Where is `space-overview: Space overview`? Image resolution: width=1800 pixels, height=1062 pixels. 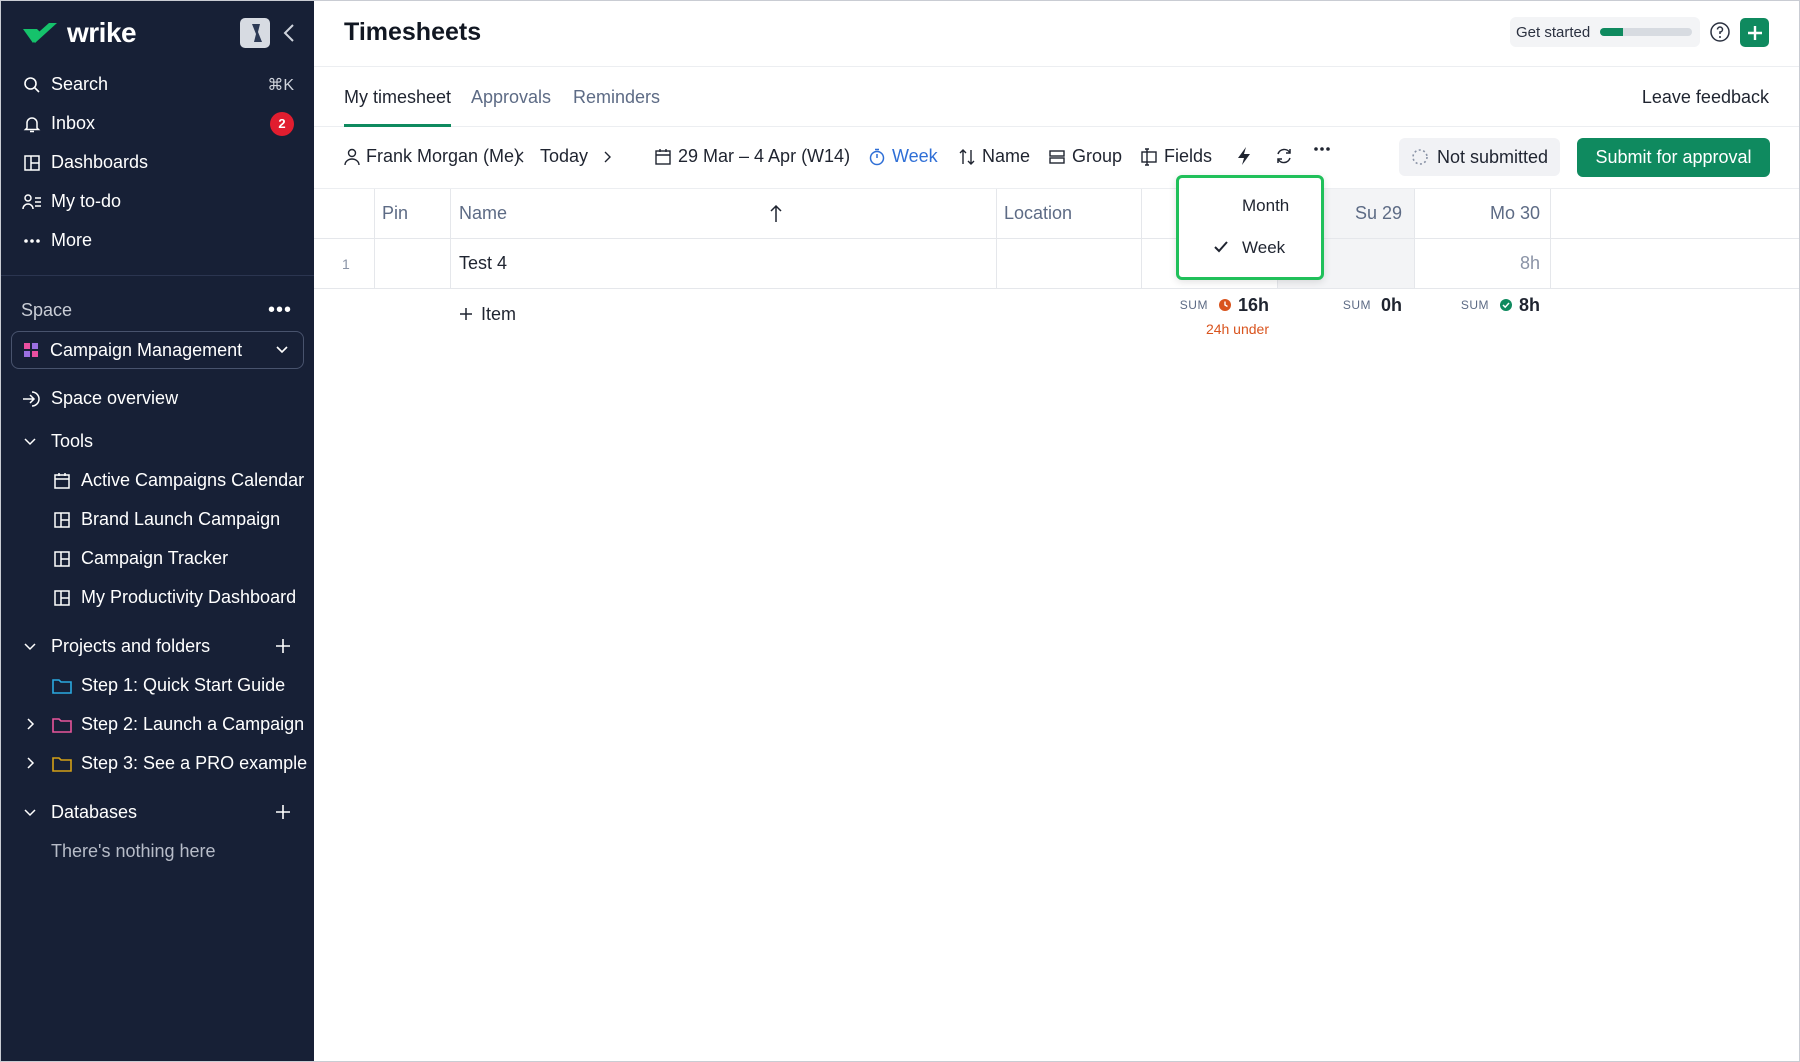
space-overview: Space overview is located at coordinates (157, 398).